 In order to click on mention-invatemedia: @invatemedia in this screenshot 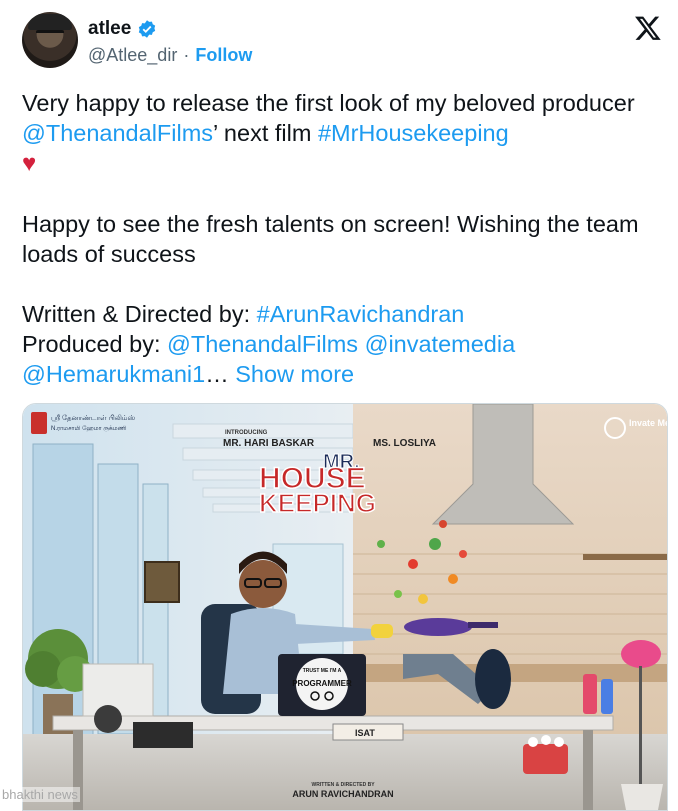, I will do `click(440, 344)`.